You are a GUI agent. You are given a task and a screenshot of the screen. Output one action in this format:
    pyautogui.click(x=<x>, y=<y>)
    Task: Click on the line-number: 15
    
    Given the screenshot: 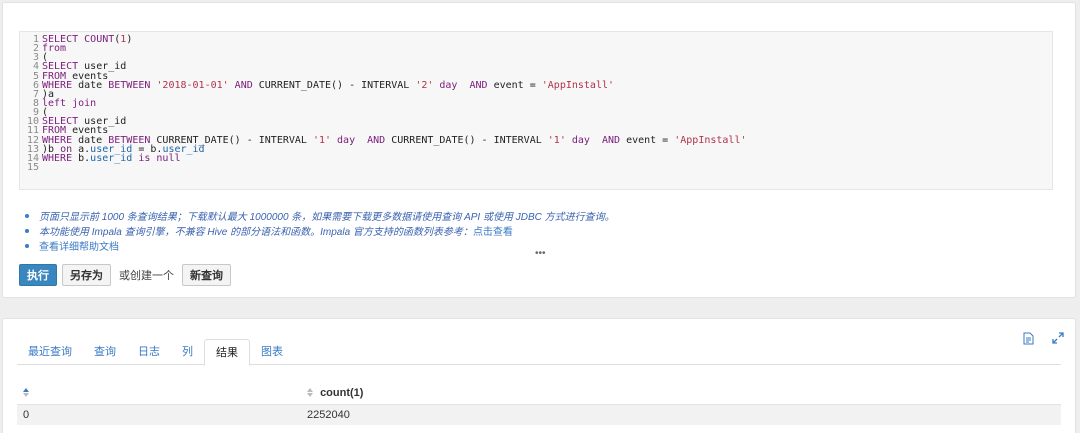 What is the action you would take?
    pyautogui.click(x=32, y=167)
    